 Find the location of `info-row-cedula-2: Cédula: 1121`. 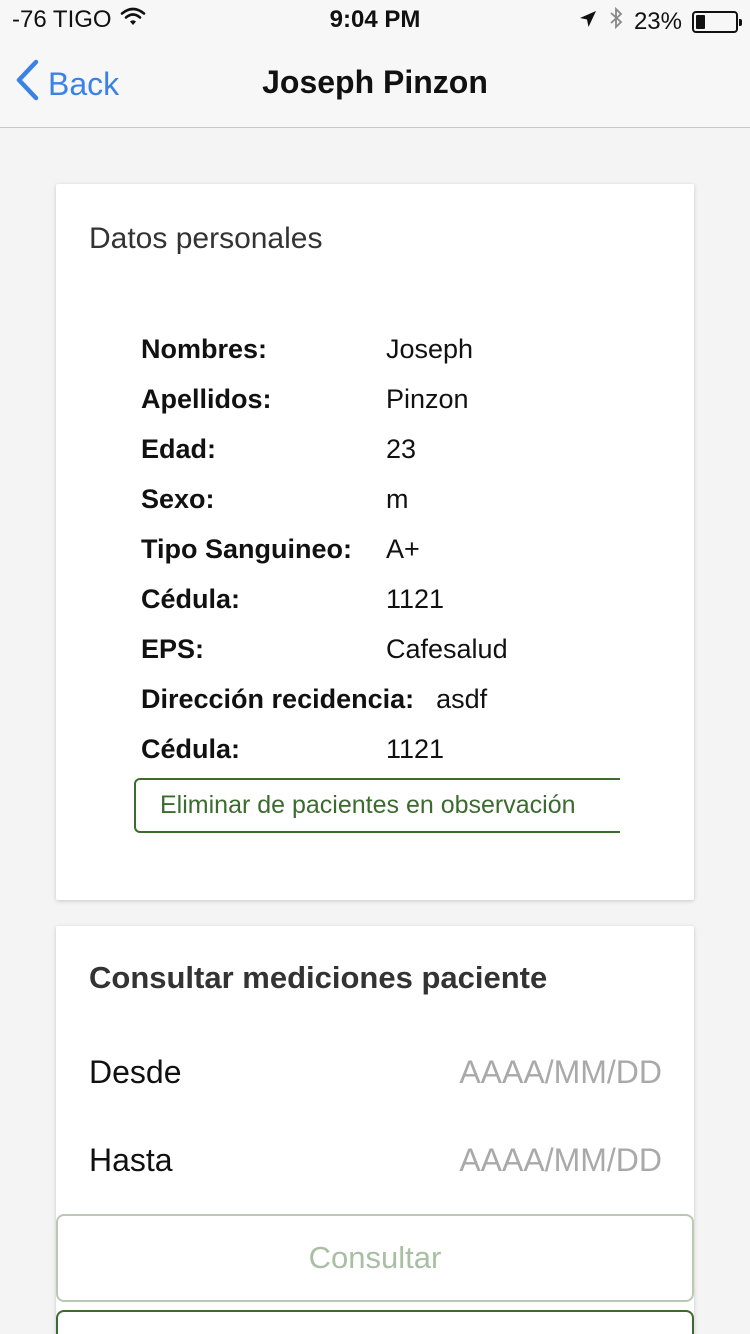

info-row-cedula-2: Cédula: 1121 is located at coordinates (324, 749).